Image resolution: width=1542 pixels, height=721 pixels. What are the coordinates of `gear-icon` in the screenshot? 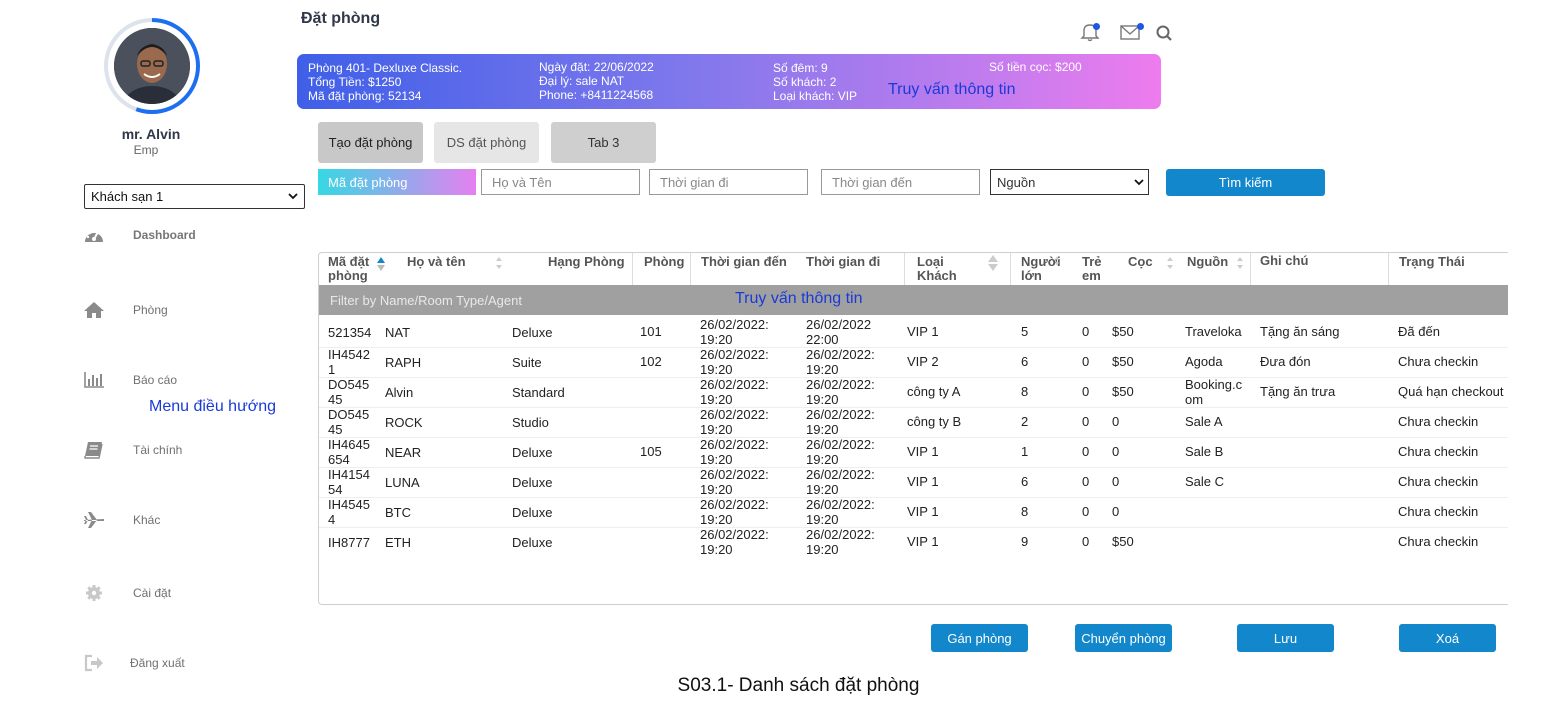 It's located at (94, 593).